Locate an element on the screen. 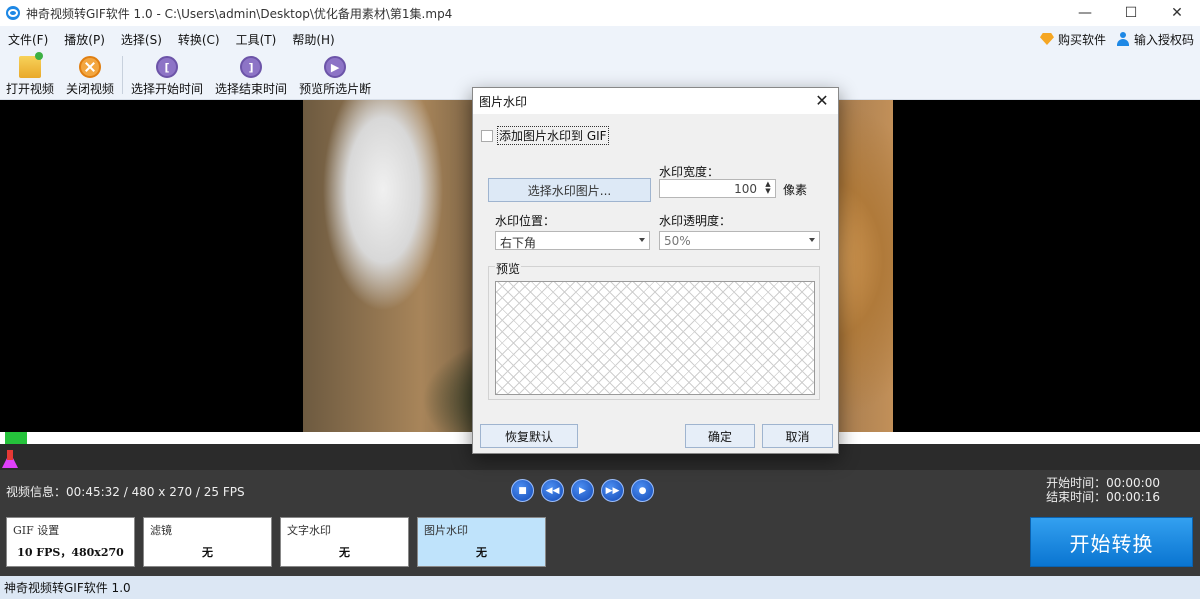 Image resolution: width=1200 pixels, height=599 pixels. menu-tools: 工具(T) is located at coordinates (256, 39).